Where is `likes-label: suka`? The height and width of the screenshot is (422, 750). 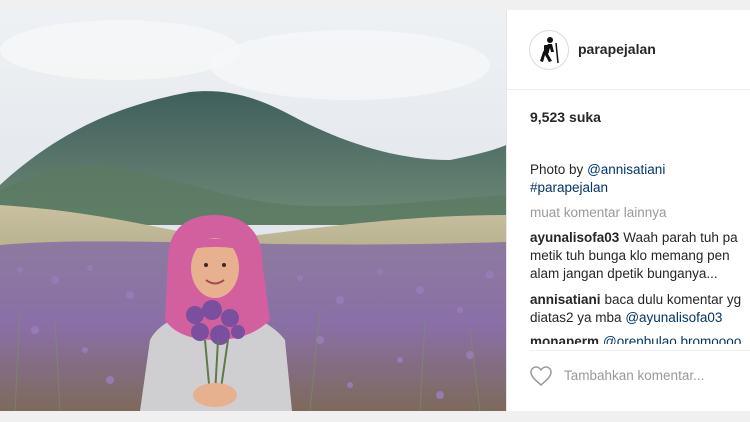
likes-label: suka is located at coordinates (585, 117).